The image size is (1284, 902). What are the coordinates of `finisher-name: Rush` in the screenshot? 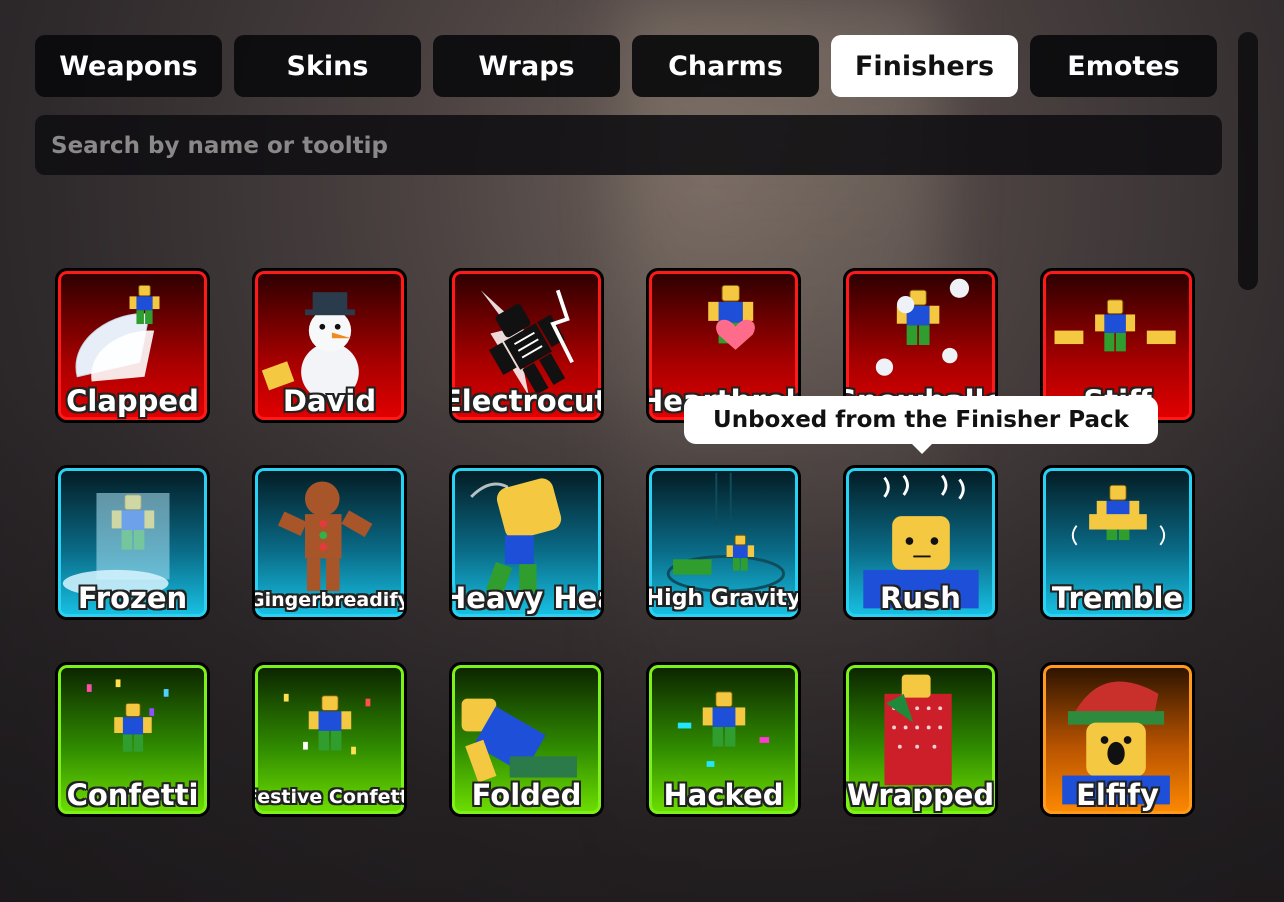 It's located at (920, 598).